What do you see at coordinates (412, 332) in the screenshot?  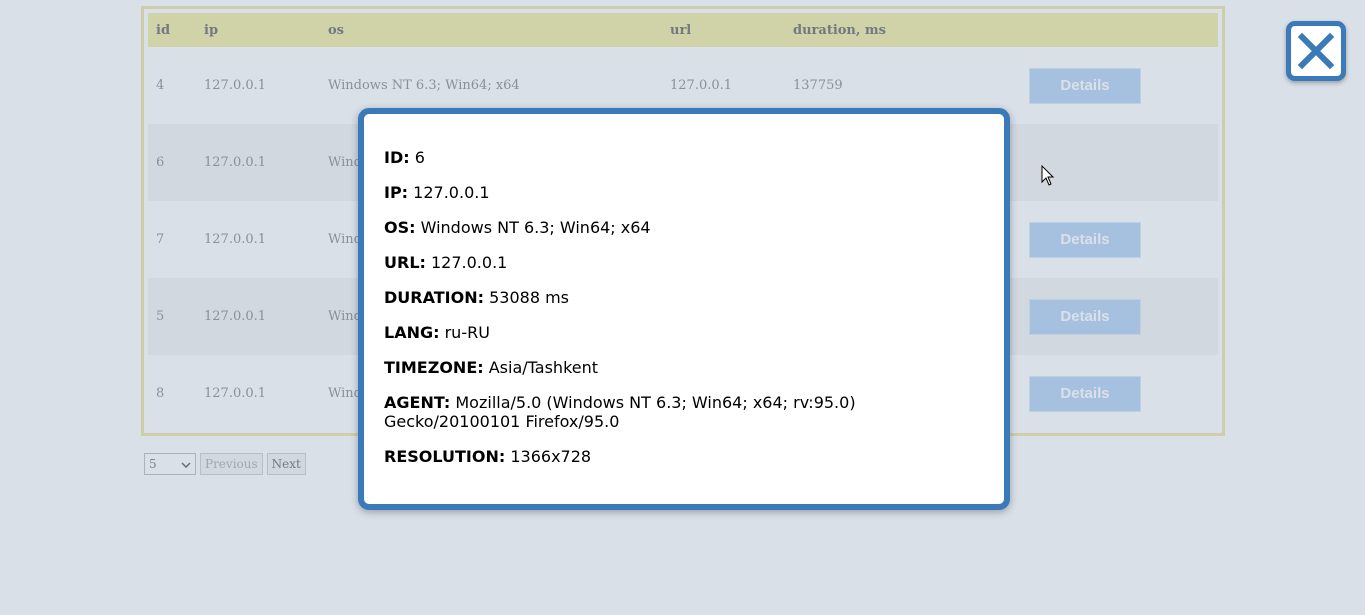 I see `detail-label: LANG:` at bounding box center [412, 332].